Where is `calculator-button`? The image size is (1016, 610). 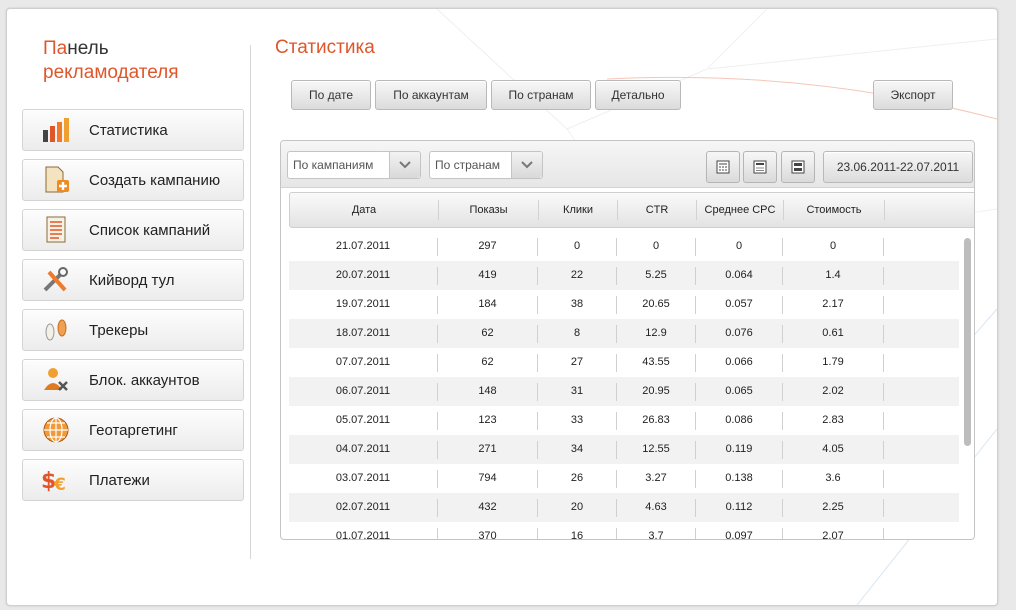
calculator-button is located at coordinates (723, 167).